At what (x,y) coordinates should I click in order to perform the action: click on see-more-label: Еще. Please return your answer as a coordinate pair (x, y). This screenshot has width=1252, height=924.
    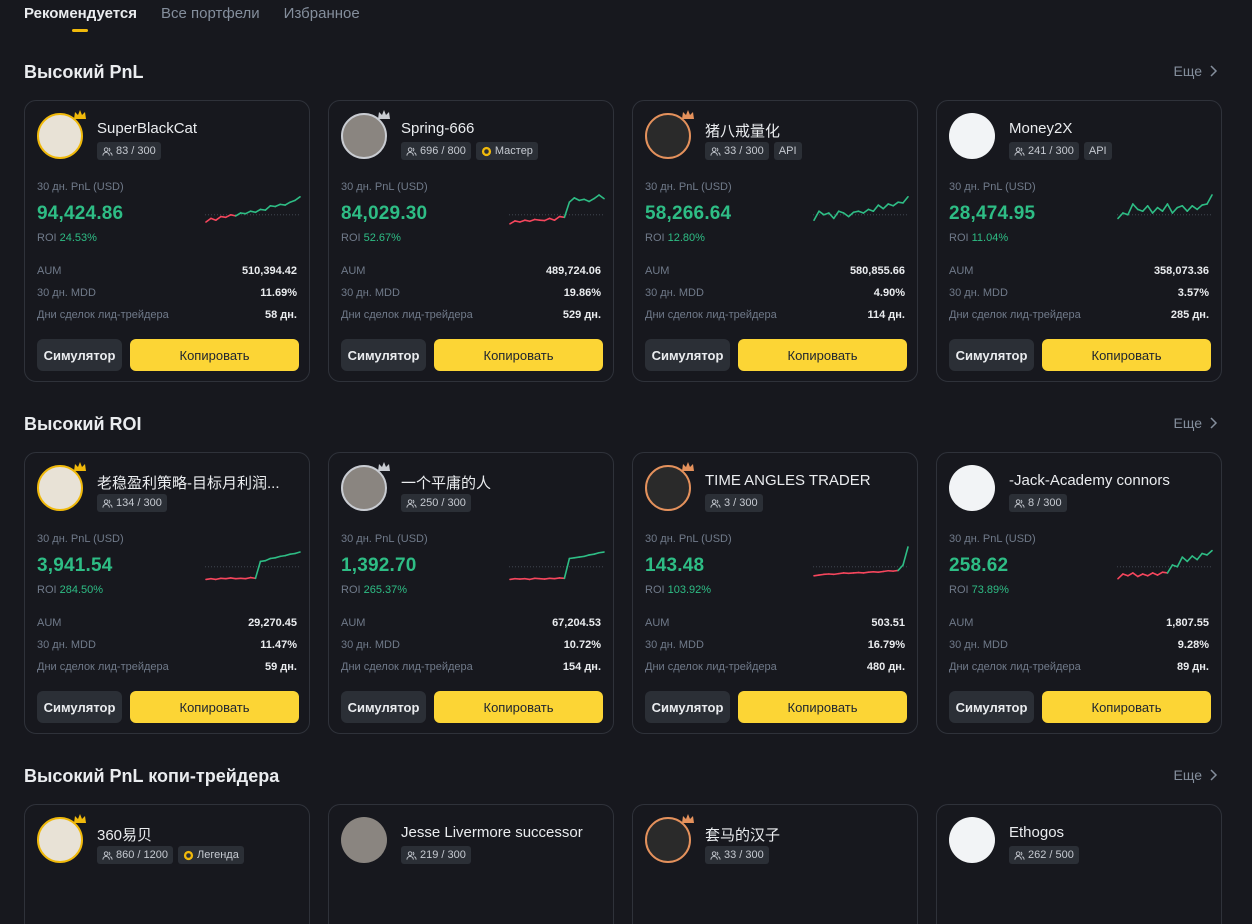
    Looking at the image, I should click on (1188, 71).